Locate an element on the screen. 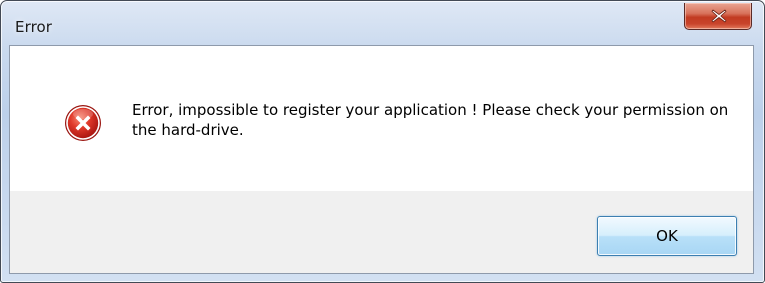 This screenshot has width=765, height=283. close-button is located at coordinates (718, 16).